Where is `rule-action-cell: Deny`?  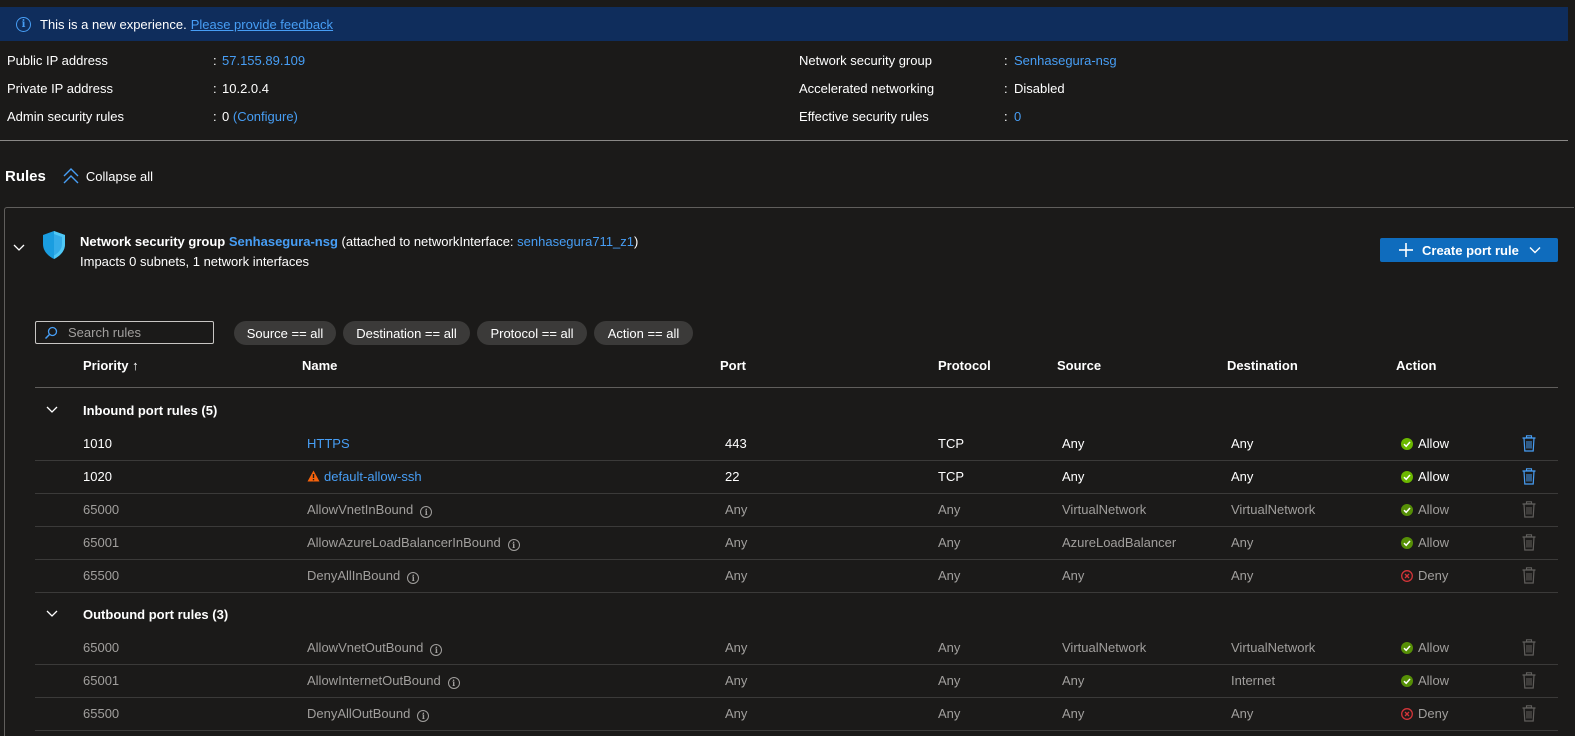 rule-action-cell: Deny is located at coordinates (1424, 713).